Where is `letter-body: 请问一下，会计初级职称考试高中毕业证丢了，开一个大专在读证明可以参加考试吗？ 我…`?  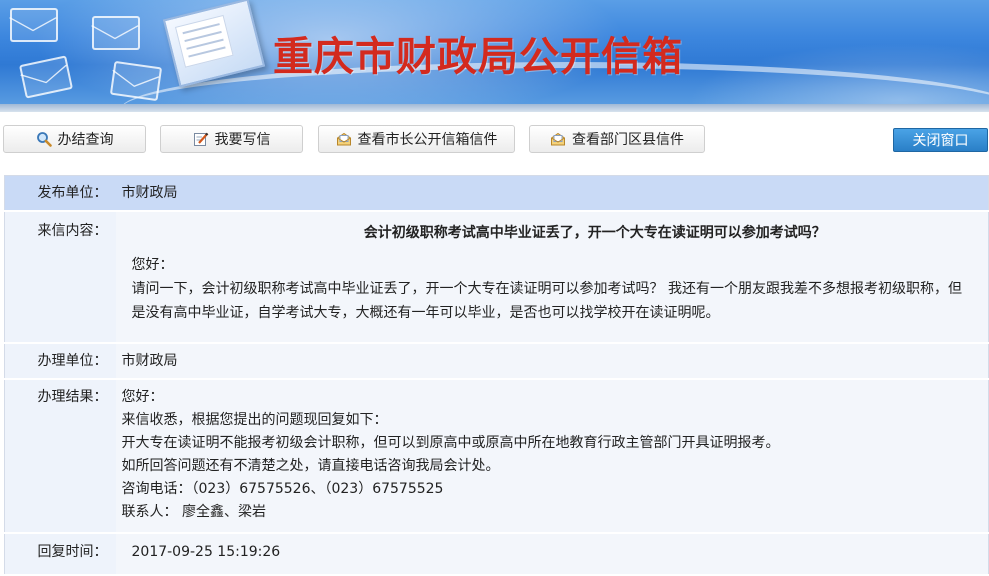
letter-body: 请问一下，会计初级职称考试高中毕业证丢了，开一个大专在读证明可以参加考试吗？ 我… is located at coordinates (546, 301).